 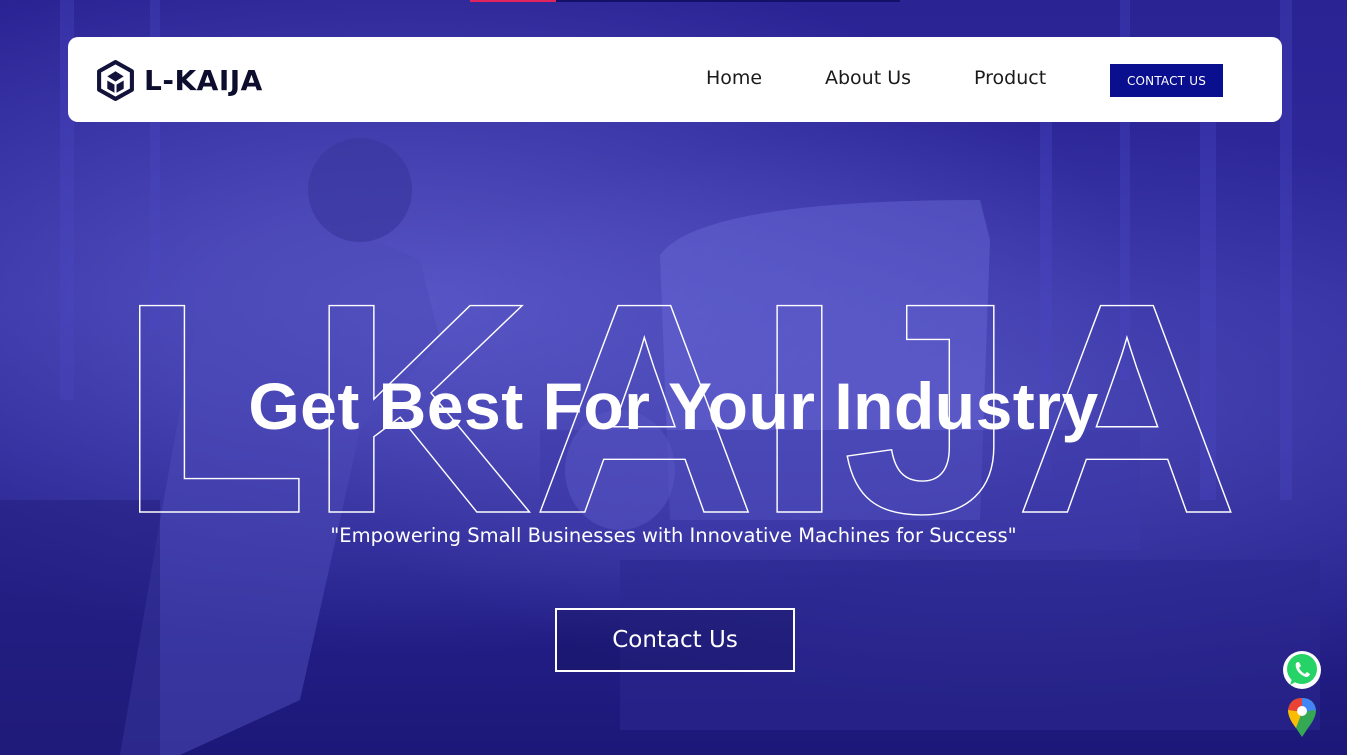 What do you see at coordinates (1166, 80) in the screenshot?
I see `nav-contact-button: CONTACT US` at bounding box center [1166, 80].